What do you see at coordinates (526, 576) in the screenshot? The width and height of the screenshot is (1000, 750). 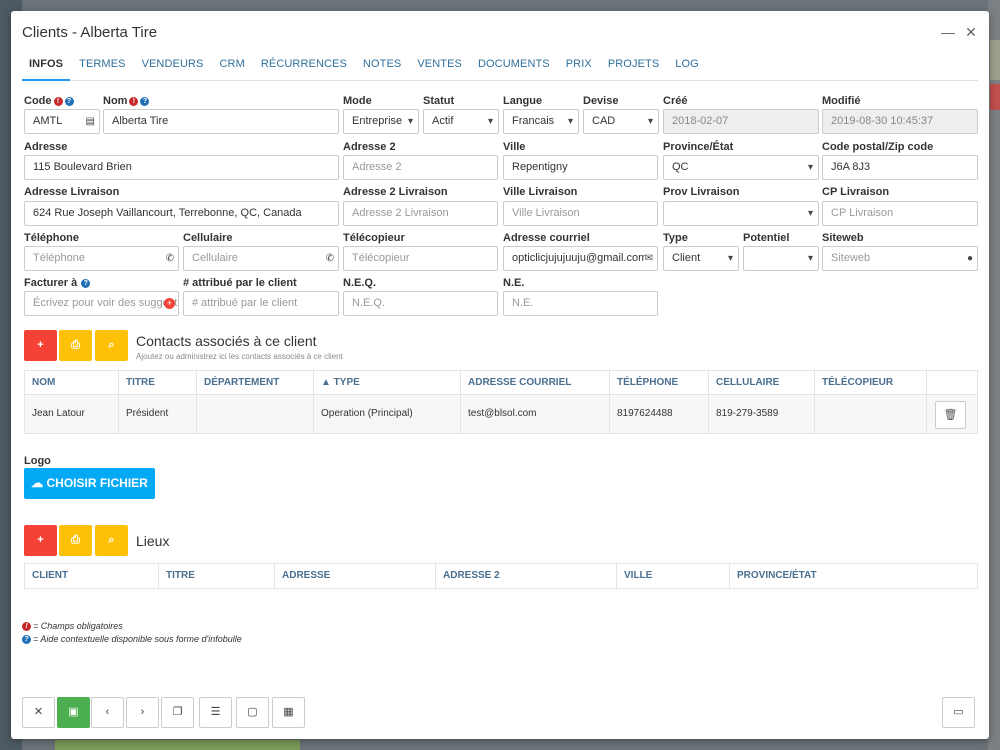 I see `column-header-adresse2: ADRESSE 2` at bounding box center [526, 576].